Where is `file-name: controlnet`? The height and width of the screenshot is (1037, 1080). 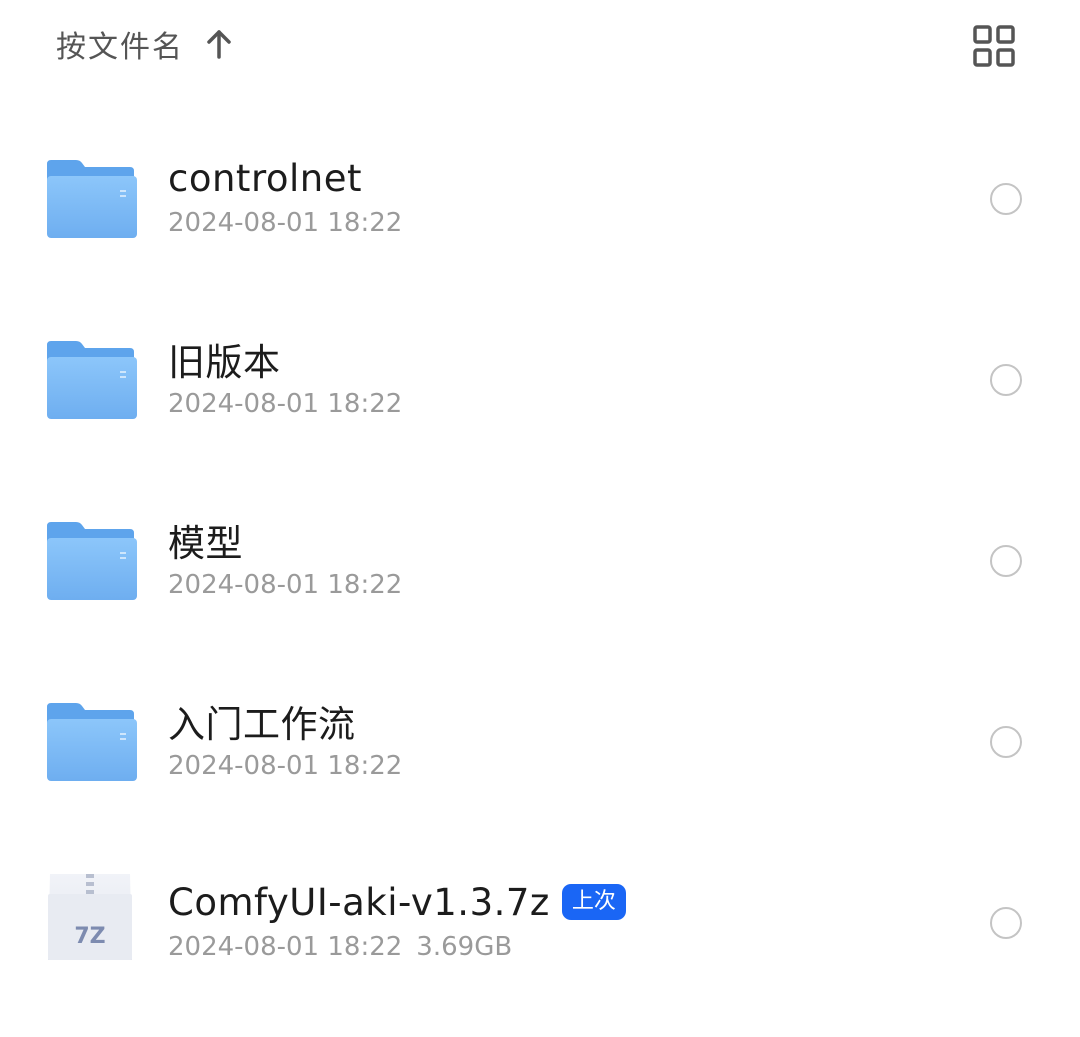
file-name: controlnet is located at coordinates (265, 178).